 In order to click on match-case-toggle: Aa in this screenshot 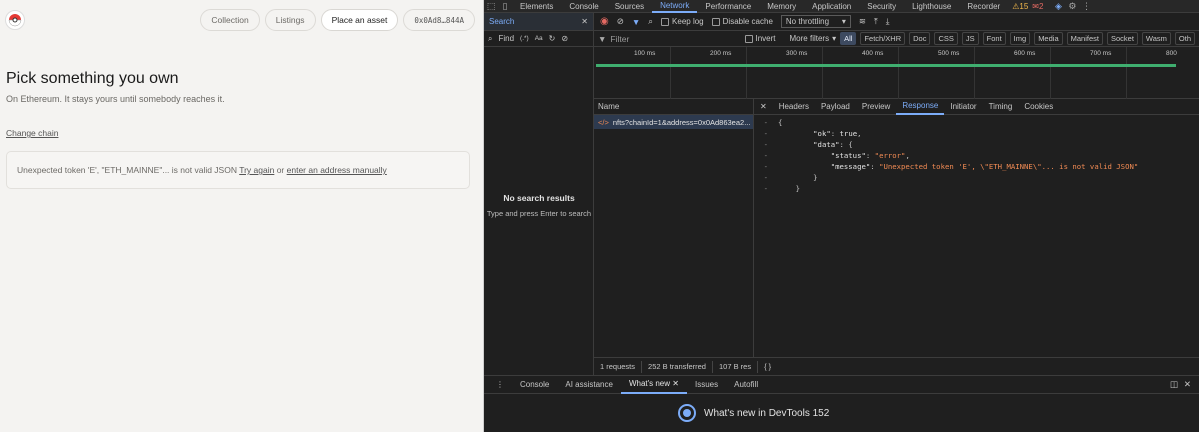, I will do `click(539, 38)`.